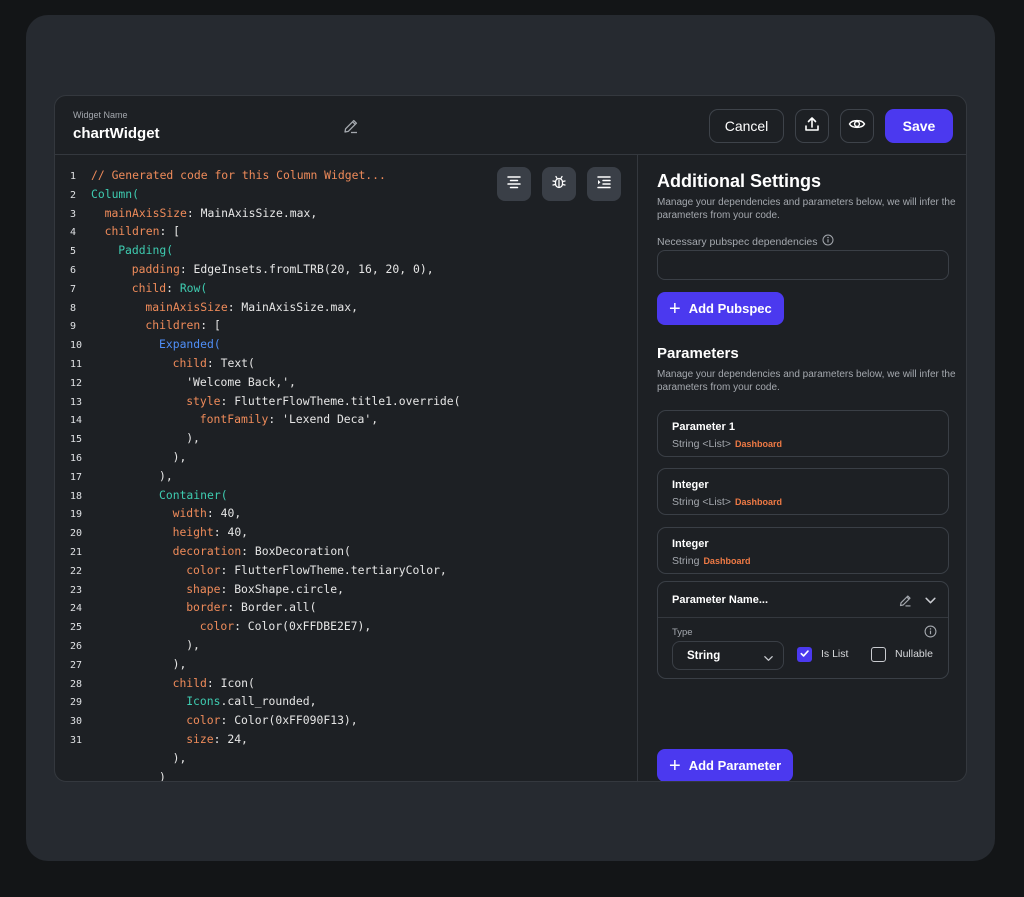 Image resolution: width=1024 pixels, height=897 pixels. I want to click on preview-button, so click(857, 126).